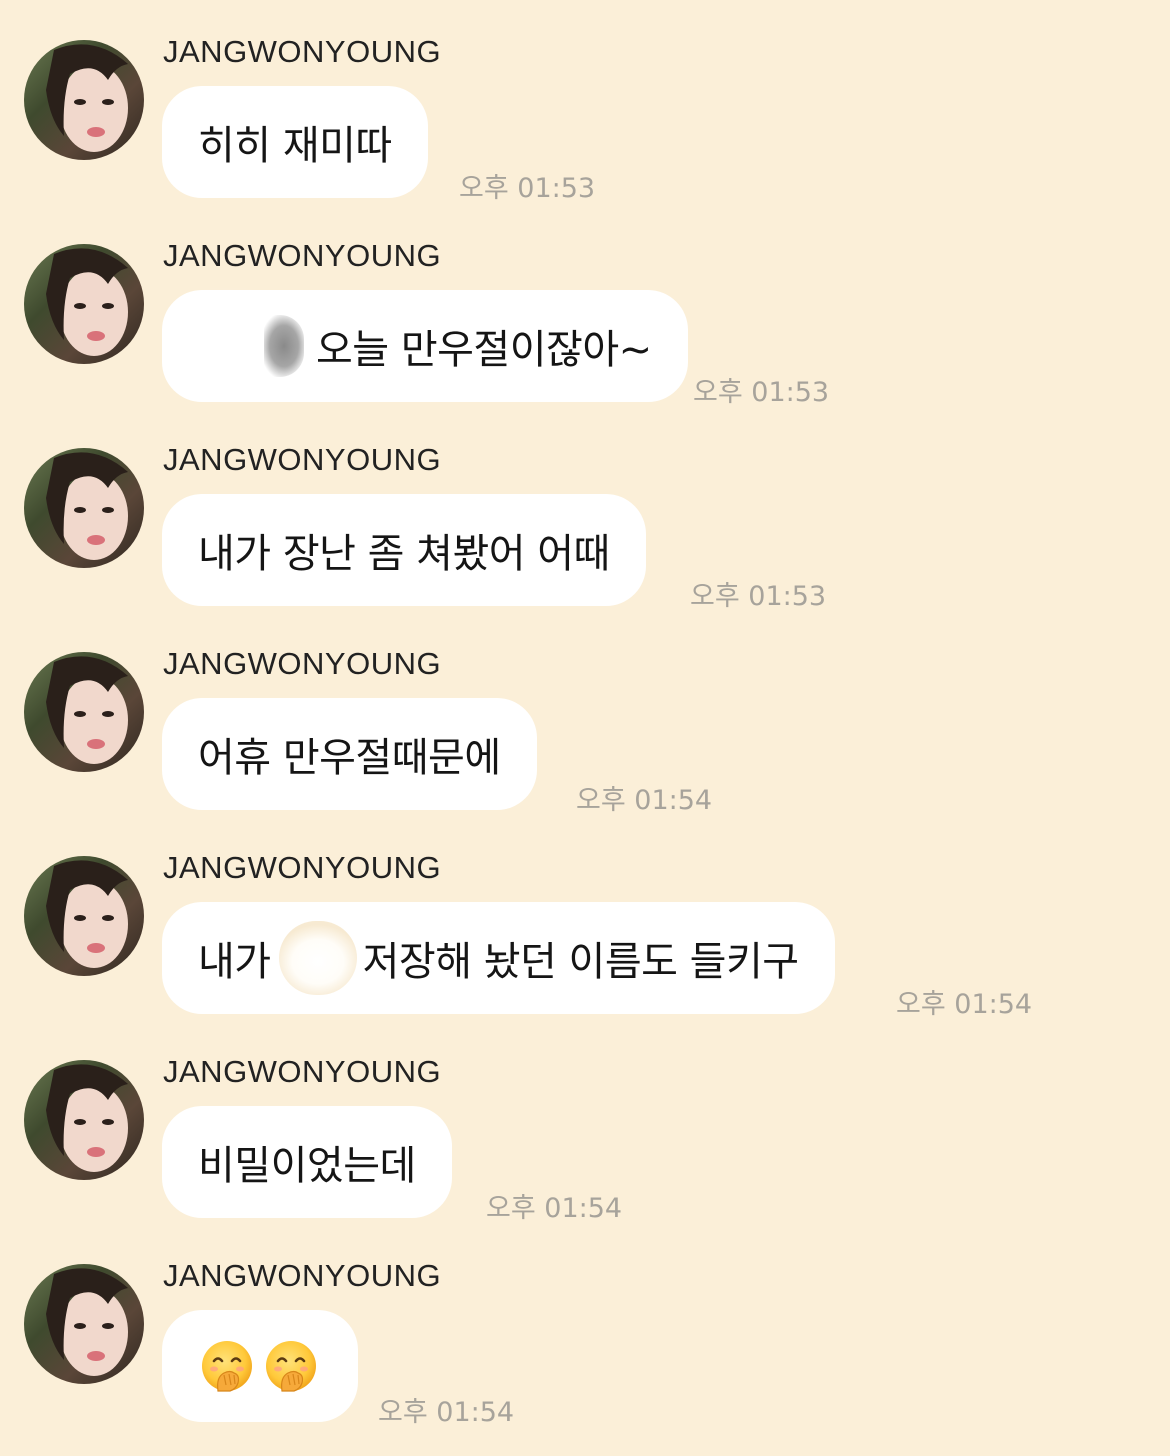 The height and width of the screenshot is (1456, 1170). Describe the element at coordinates (404, 554) in the screenshot. I see `message-text: 내가 장난 좀 쳐봤어 어때` at that location.